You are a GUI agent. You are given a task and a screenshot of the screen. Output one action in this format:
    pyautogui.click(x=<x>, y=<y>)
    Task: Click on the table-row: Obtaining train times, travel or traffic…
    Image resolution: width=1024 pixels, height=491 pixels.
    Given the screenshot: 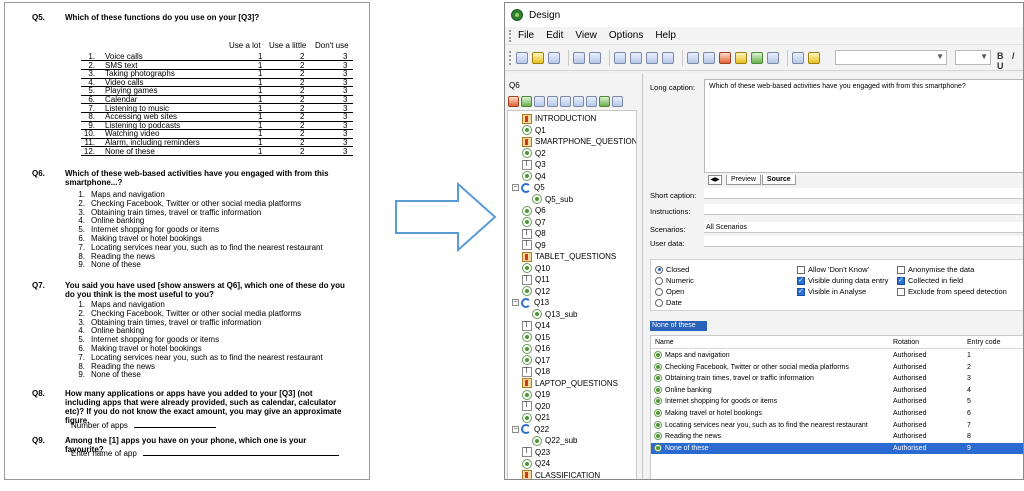 What is the action you would take?
    pyautogui.click(x=837, y=378)
    